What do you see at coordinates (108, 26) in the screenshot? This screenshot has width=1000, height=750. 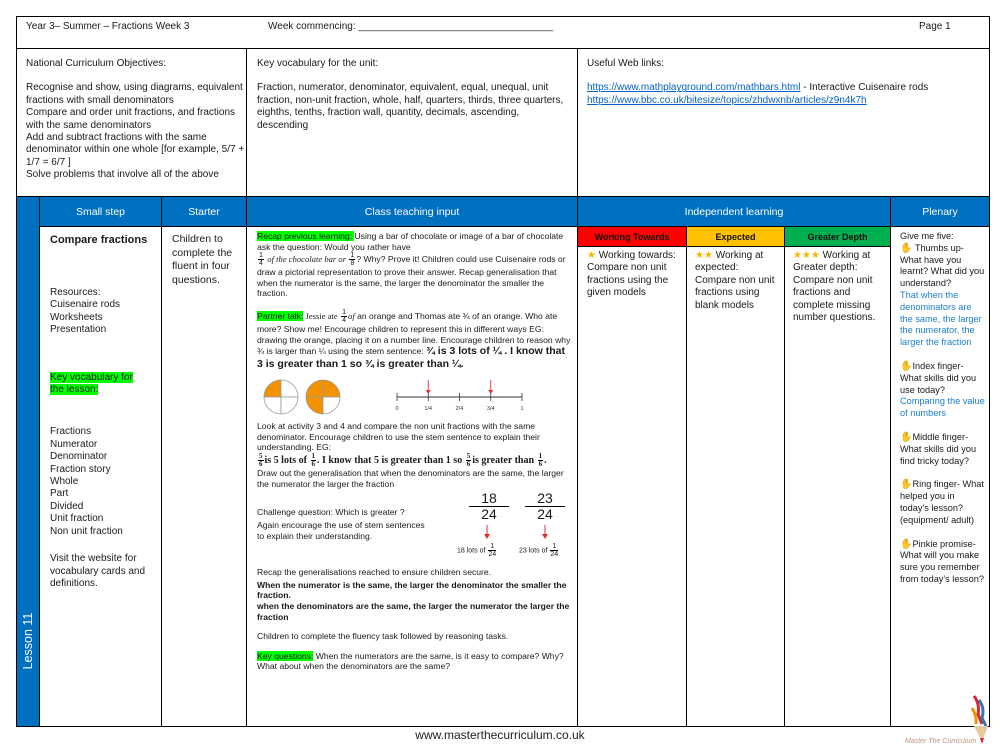 I see `document-title: Year 3– Summer – Fractions Week 3` at bounding box center [108, 26].